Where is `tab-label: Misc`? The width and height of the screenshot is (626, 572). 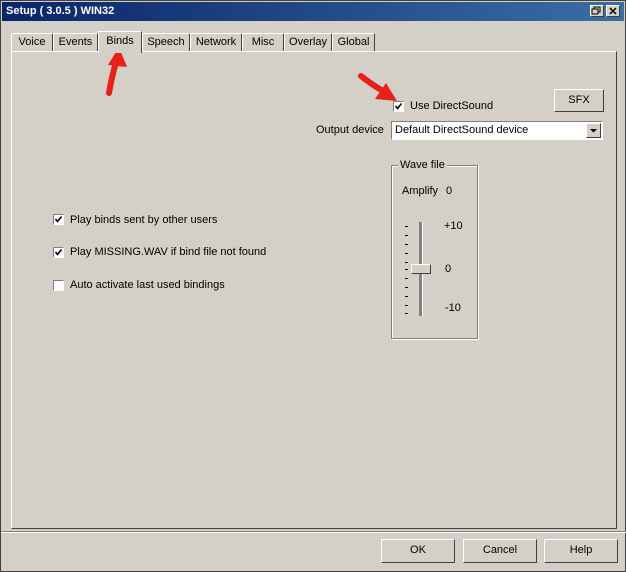 tab-label: Misc is located at coordinates (263, 42).